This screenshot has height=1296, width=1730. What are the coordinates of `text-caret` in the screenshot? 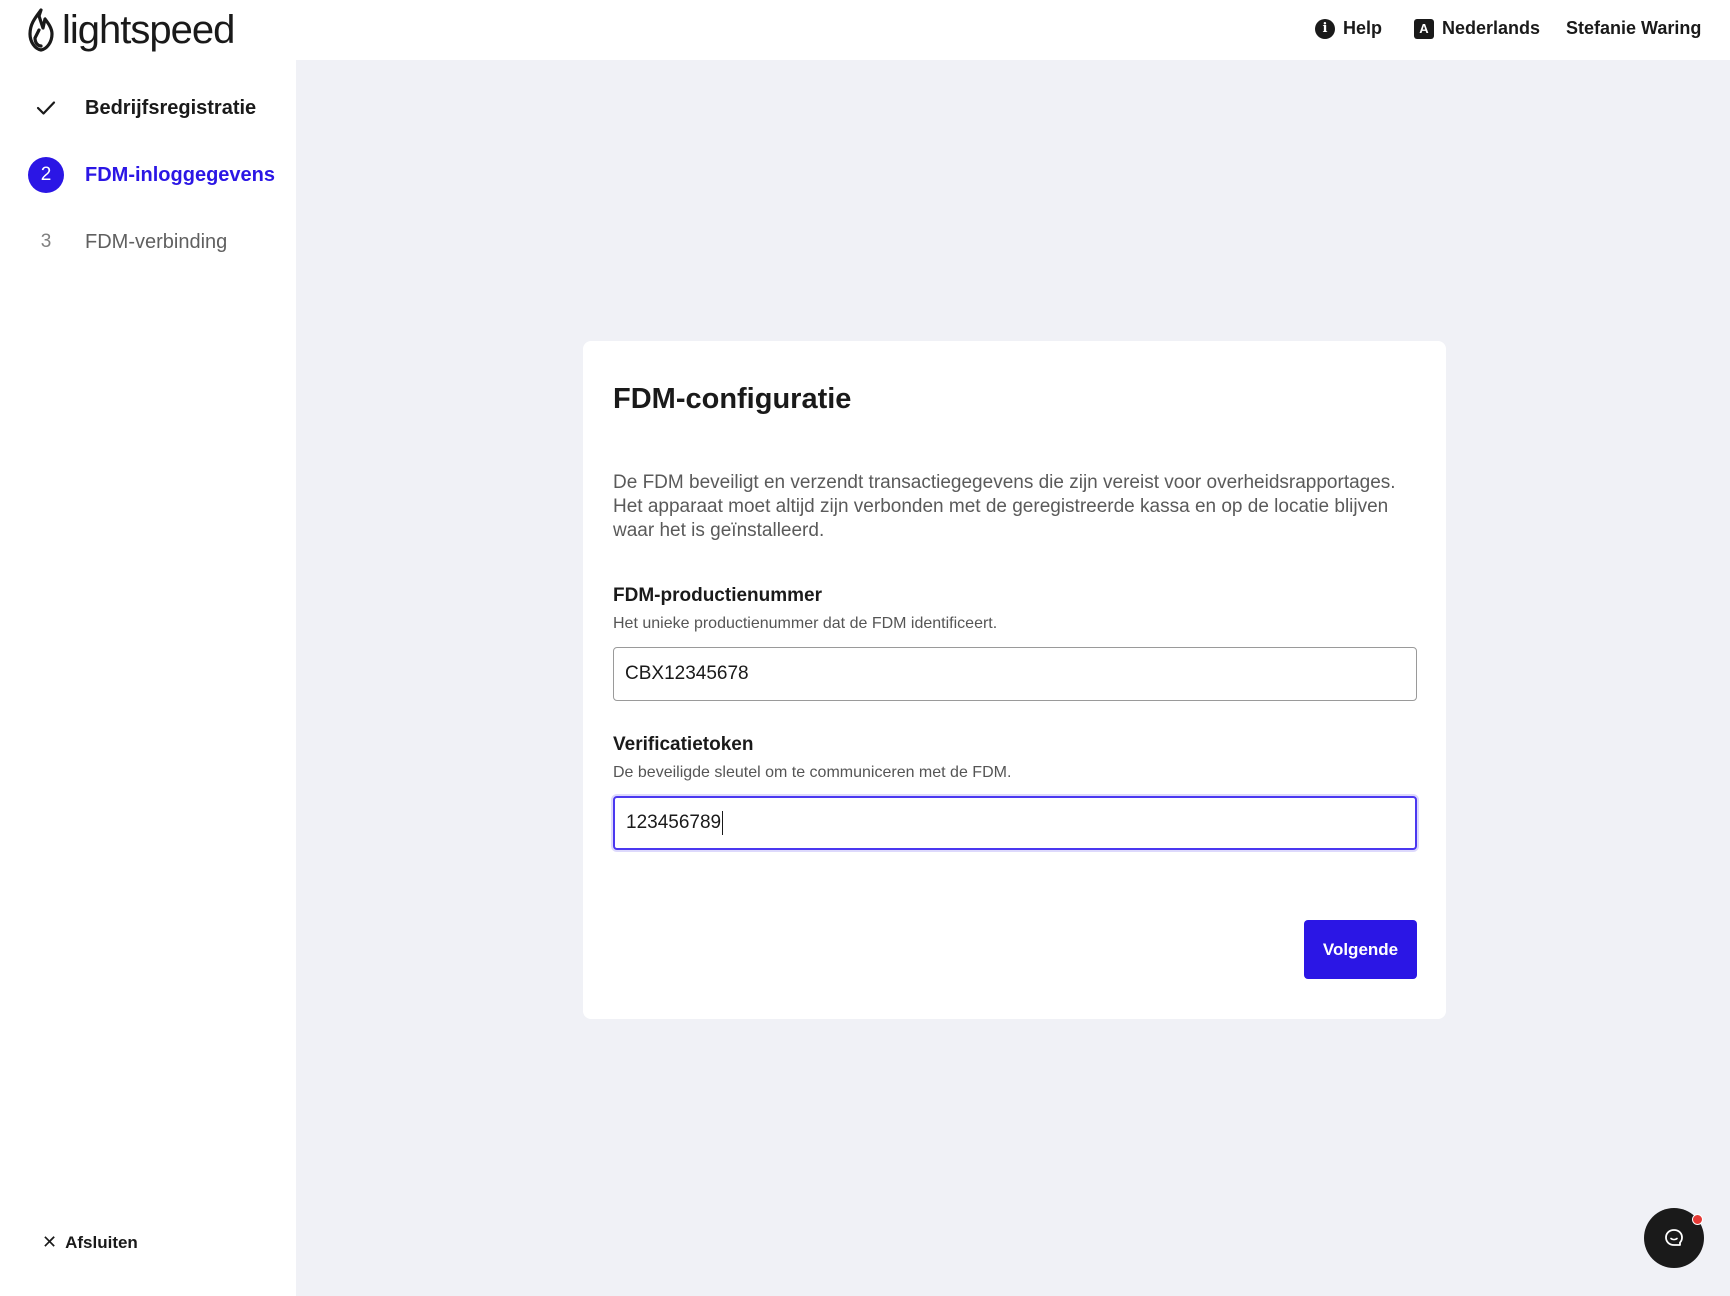 It's located at (723, 823).